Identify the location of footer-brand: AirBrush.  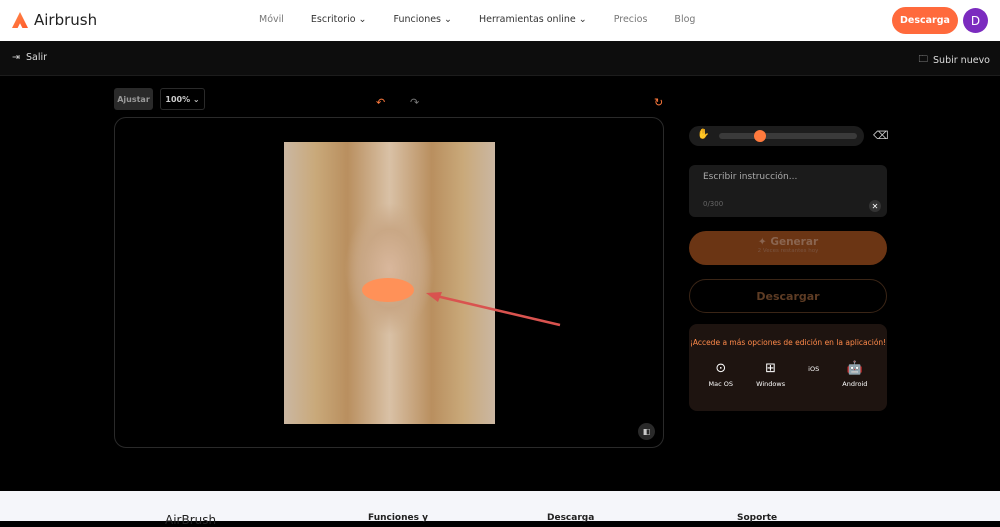
(191, 520).